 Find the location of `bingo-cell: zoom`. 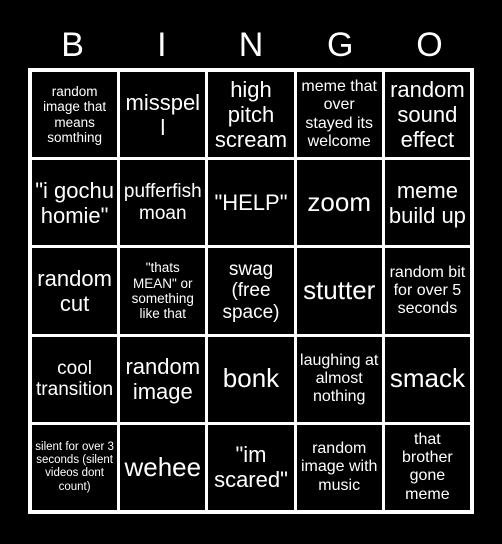

bingo-cell: zoom is located at coordinates (339, 203).